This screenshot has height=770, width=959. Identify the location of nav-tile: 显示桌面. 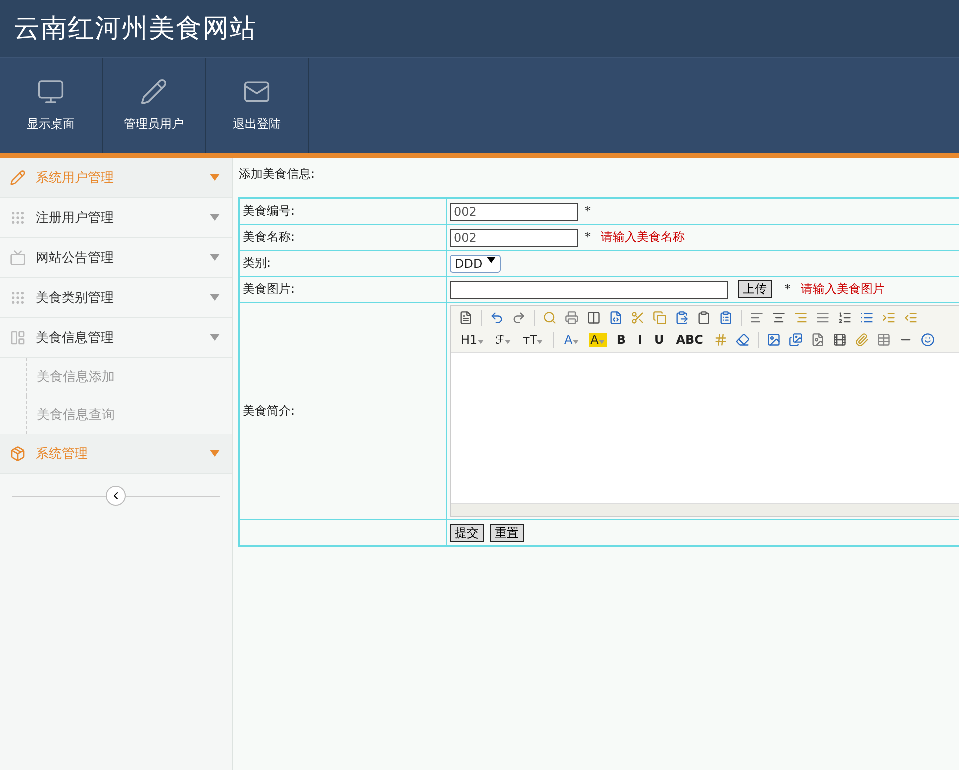
(51, 105).